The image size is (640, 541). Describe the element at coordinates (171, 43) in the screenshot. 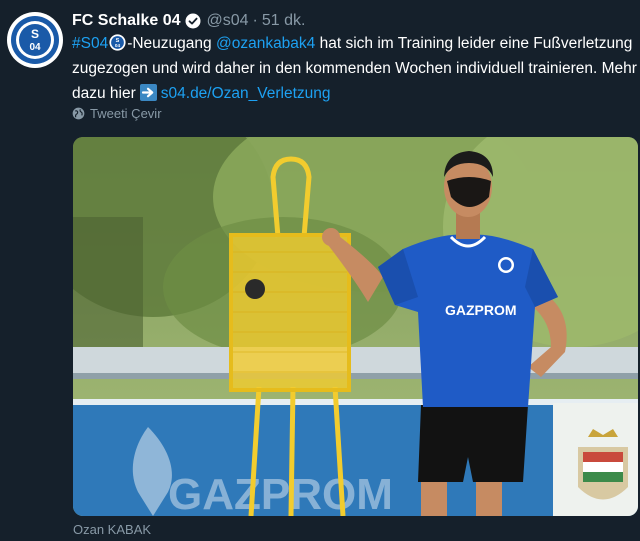

I see `tweet-text-part1: -Neuzugang` at that location.